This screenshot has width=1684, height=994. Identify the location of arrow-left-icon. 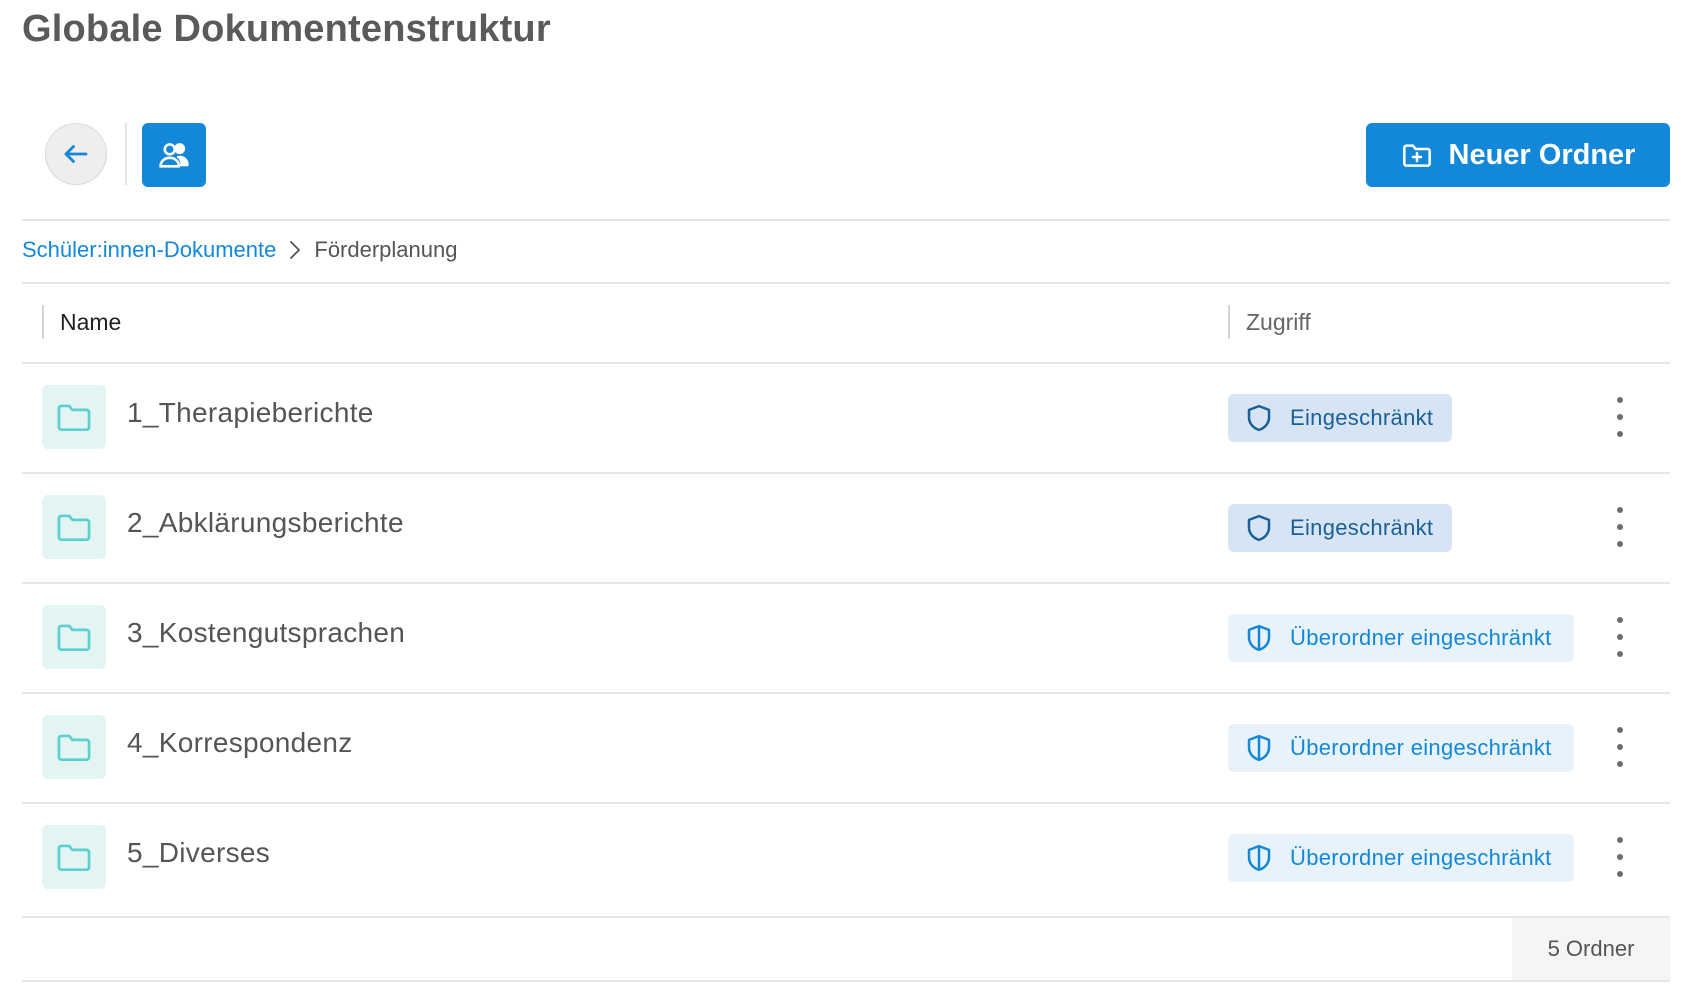
(76, 154).